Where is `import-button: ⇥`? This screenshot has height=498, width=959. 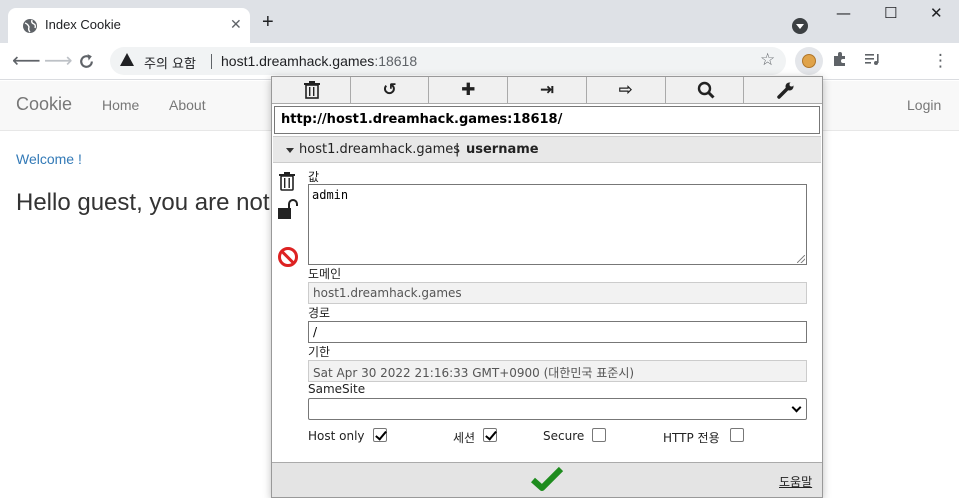 import-button: ⇥ is located at coordinates (547, 90).